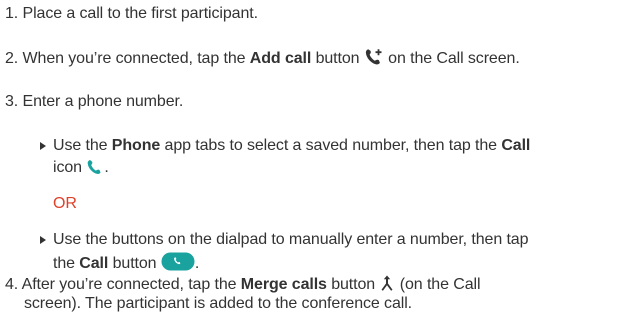 This screenshot has height=314, width=621. Describe the element at coordinates (438, 284) in the screenshot. I see `step-4-text-after: (on the Call` at that location.